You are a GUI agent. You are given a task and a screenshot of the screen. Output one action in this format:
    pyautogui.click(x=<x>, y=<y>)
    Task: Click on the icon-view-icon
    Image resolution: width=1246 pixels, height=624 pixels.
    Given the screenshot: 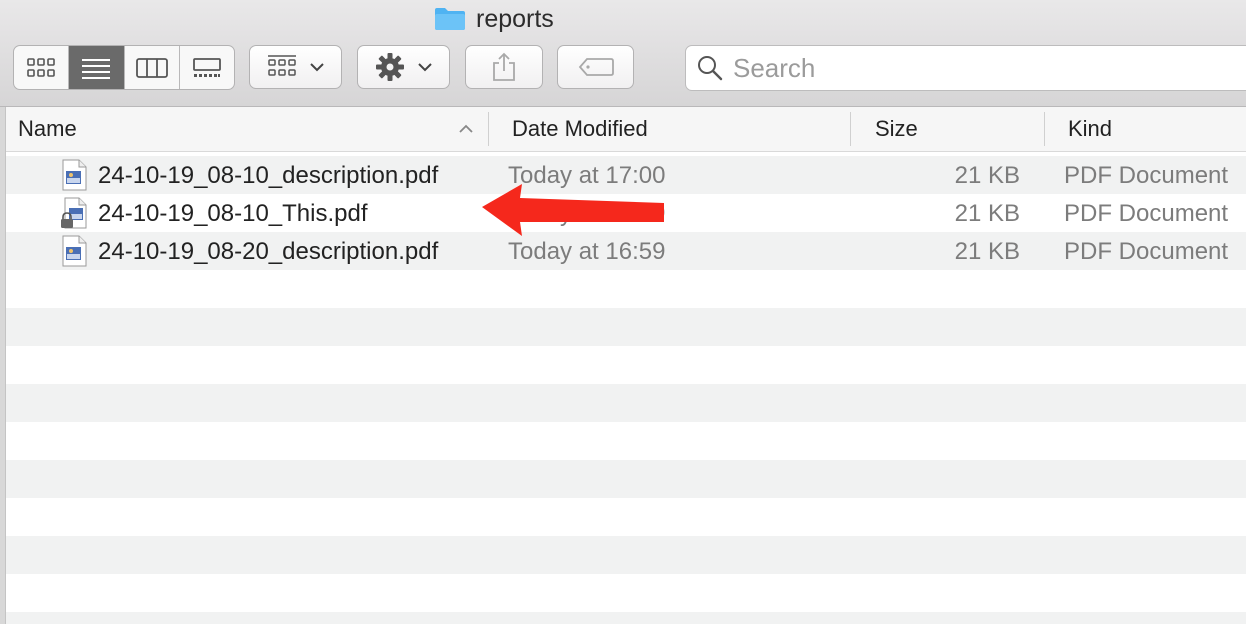 What is the action you would take?
    pyautogui.click(x=41, y=67)
    